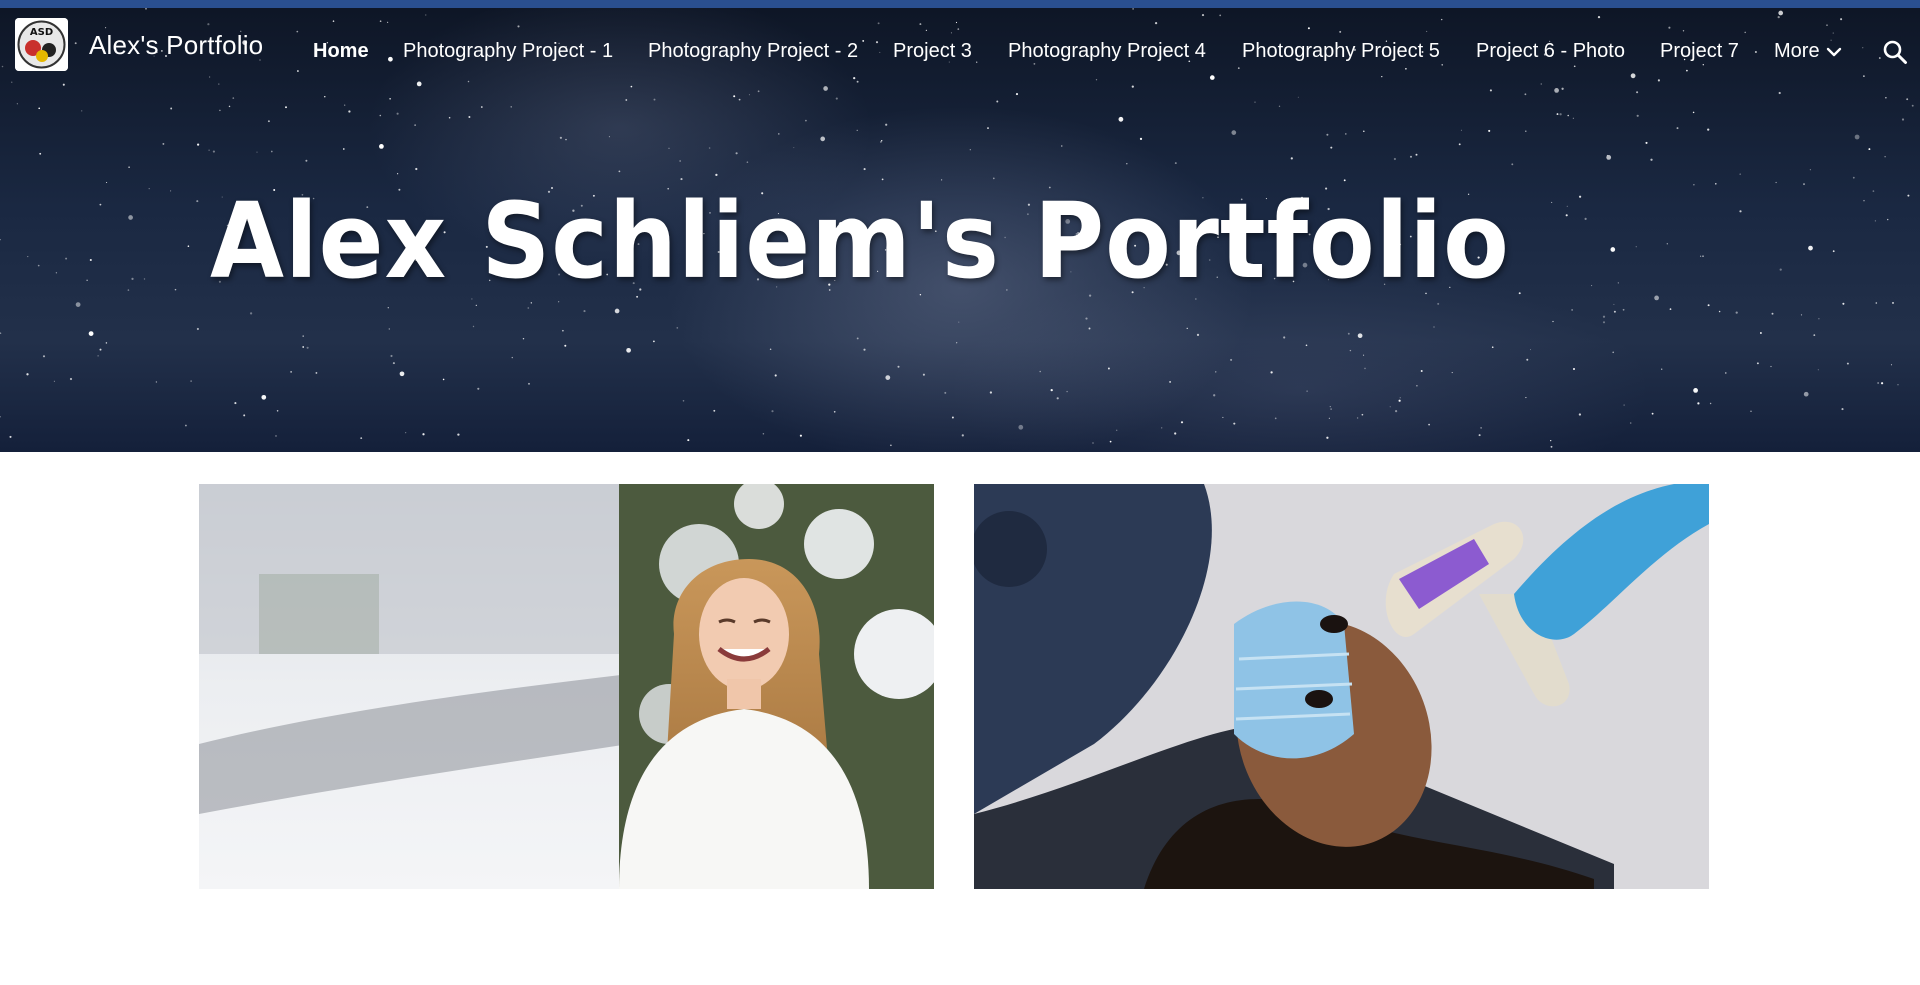 This screenshot has width=1920, height=985. What do you see at coordinates (932, 51) in the screenshot?
I see `nav-item-project-3: Project 3` at bounding box center [932, 51].